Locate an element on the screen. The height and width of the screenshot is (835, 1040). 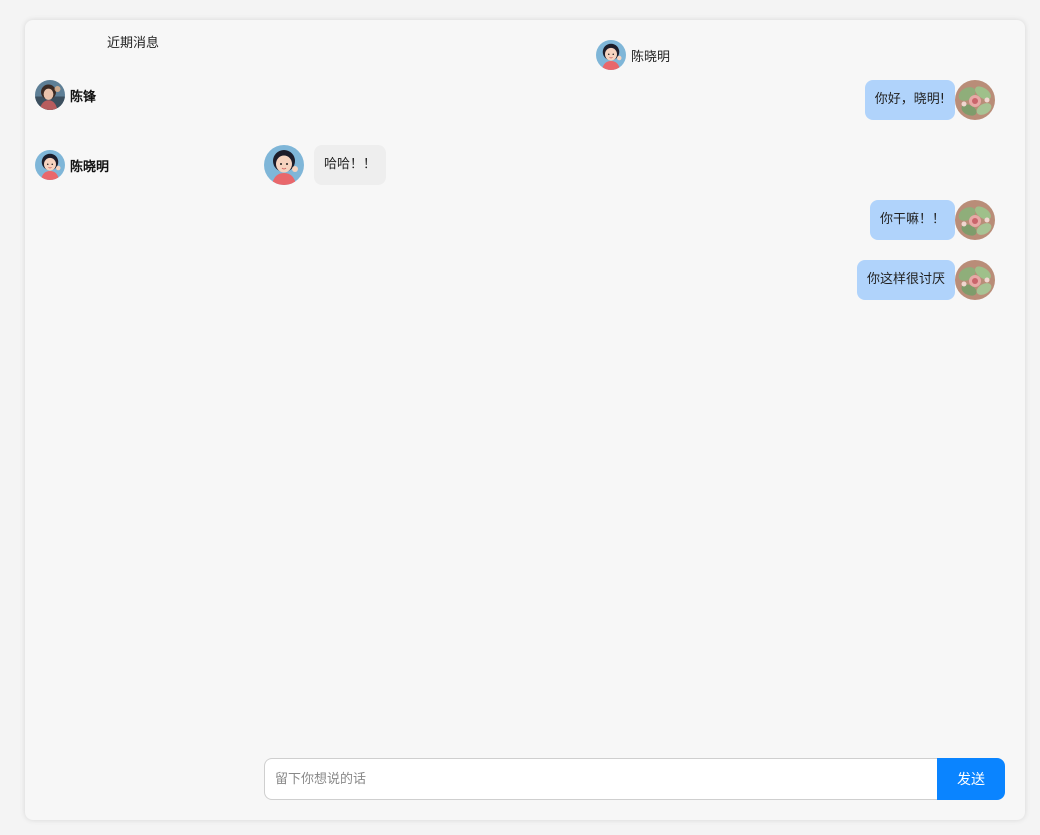
chat-partner-name: 陈晓明 is located at coordinates (651, 57).